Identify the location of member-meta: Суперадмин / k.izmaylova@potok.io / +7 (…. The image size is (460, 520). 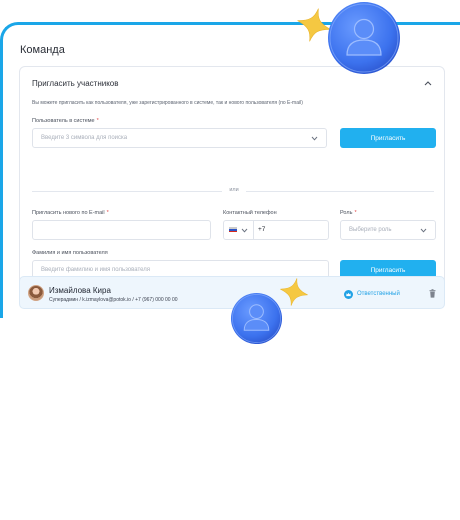
(113, 300).